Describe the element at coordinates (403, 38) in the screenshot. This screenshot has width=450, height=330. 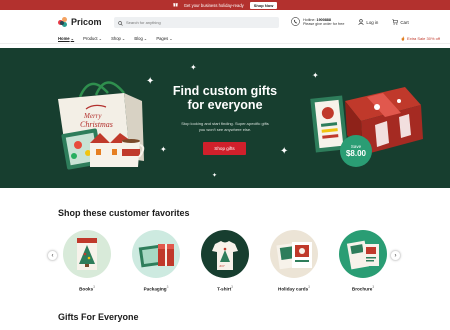
I see `fire-icon` at that location.